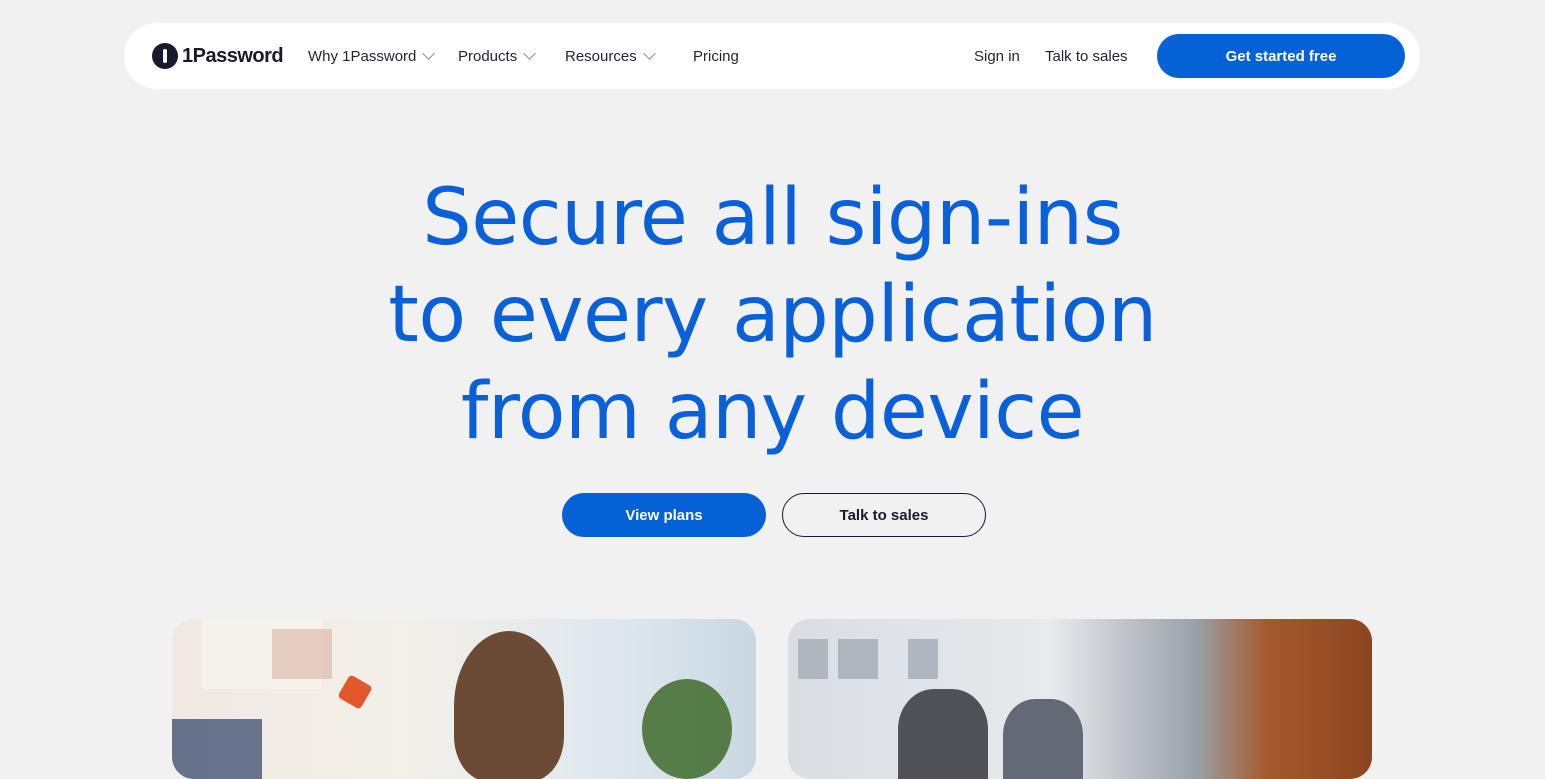  What do you see at coordinates (165, 56) in the screenshot?
I see `logo-keyhole-icon` at bounding box center [165, 56].